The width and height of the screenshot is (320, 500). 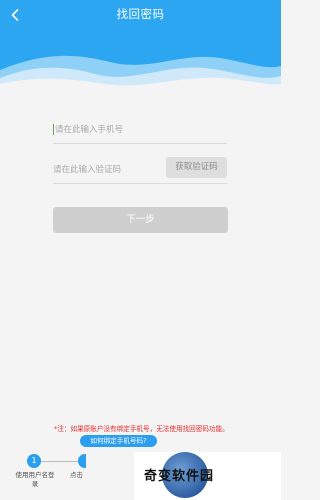 What do you see at coordinates (60, 461) in the screenshot?
I see `step-connector` at bounding box center [60, 461].